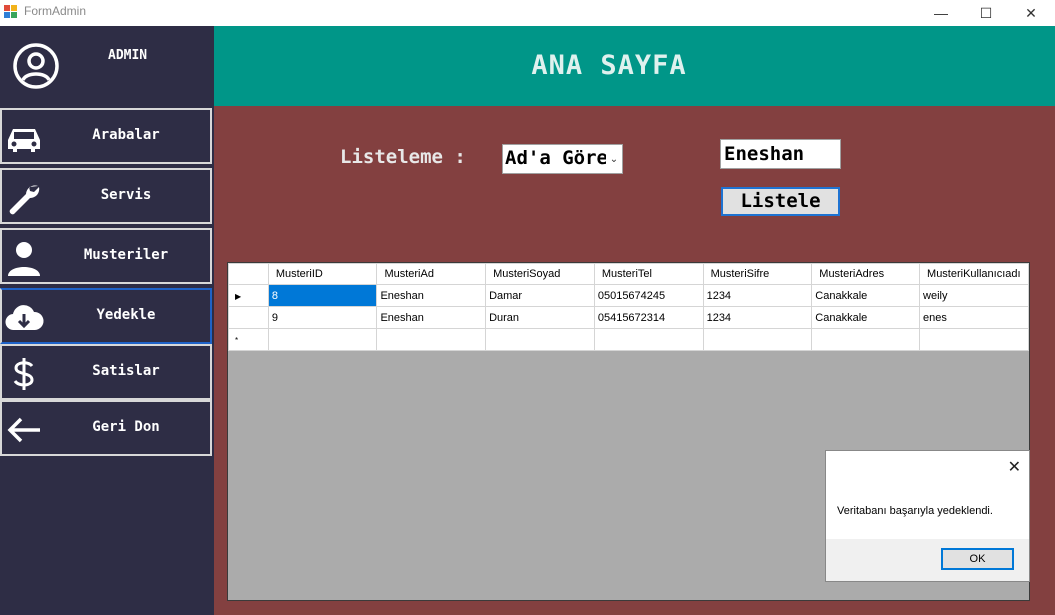  I want to click on message-dialog: ✕ Veritabanı başarıyla yedeklendi. OK, so click(927, 516).